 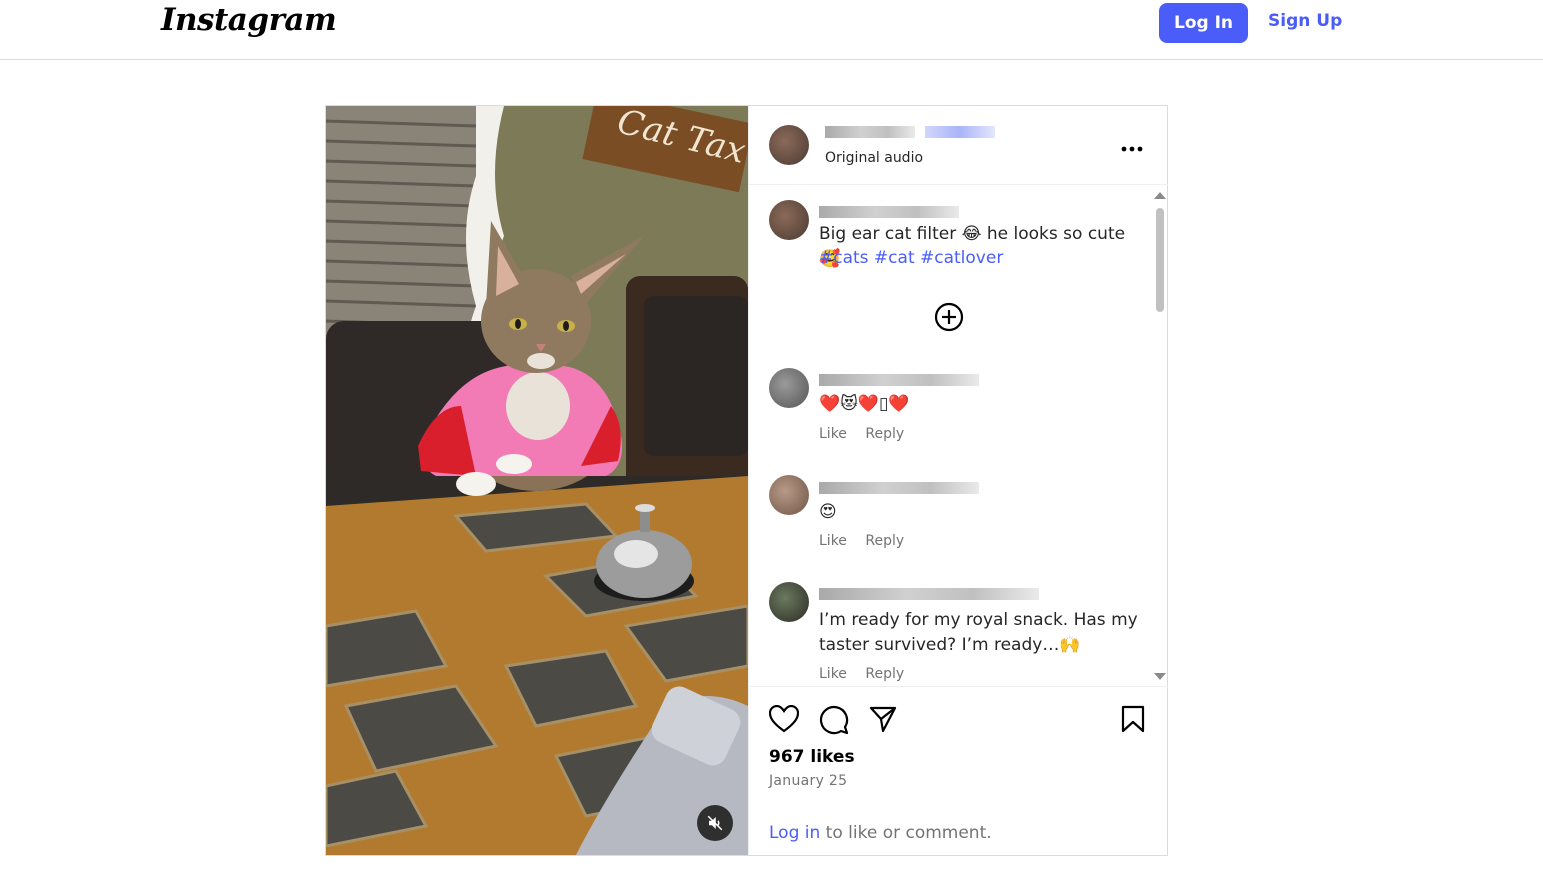 What do you see at coordinates (789, 145) in the screenshot?
I see `author-avatar` at bounding box center [789, 145].